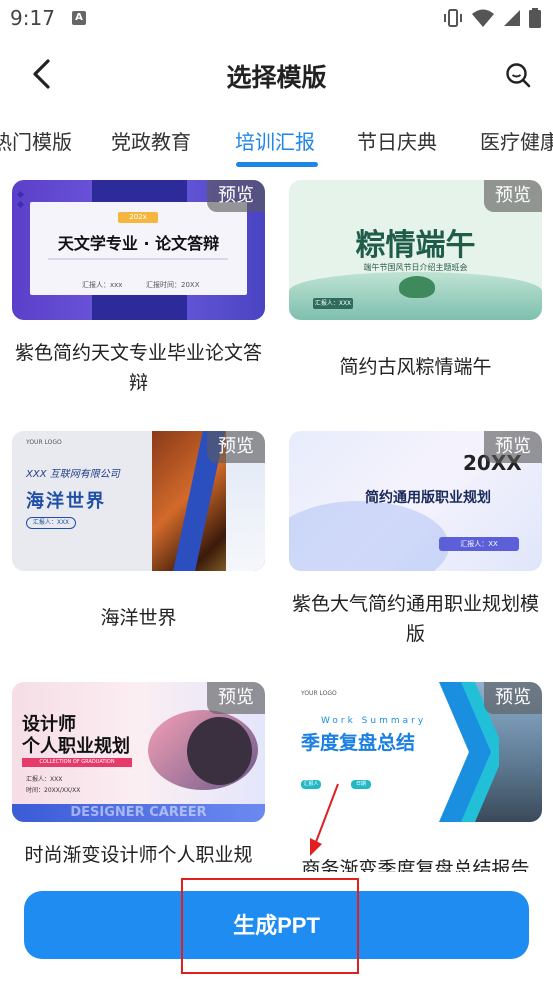 Image resolution: width=553 pixels, height=983 pixels. Describe the element at coordinates (66, 501) in the screenshot. I see `thumb-title: 海洋世界` at that location.